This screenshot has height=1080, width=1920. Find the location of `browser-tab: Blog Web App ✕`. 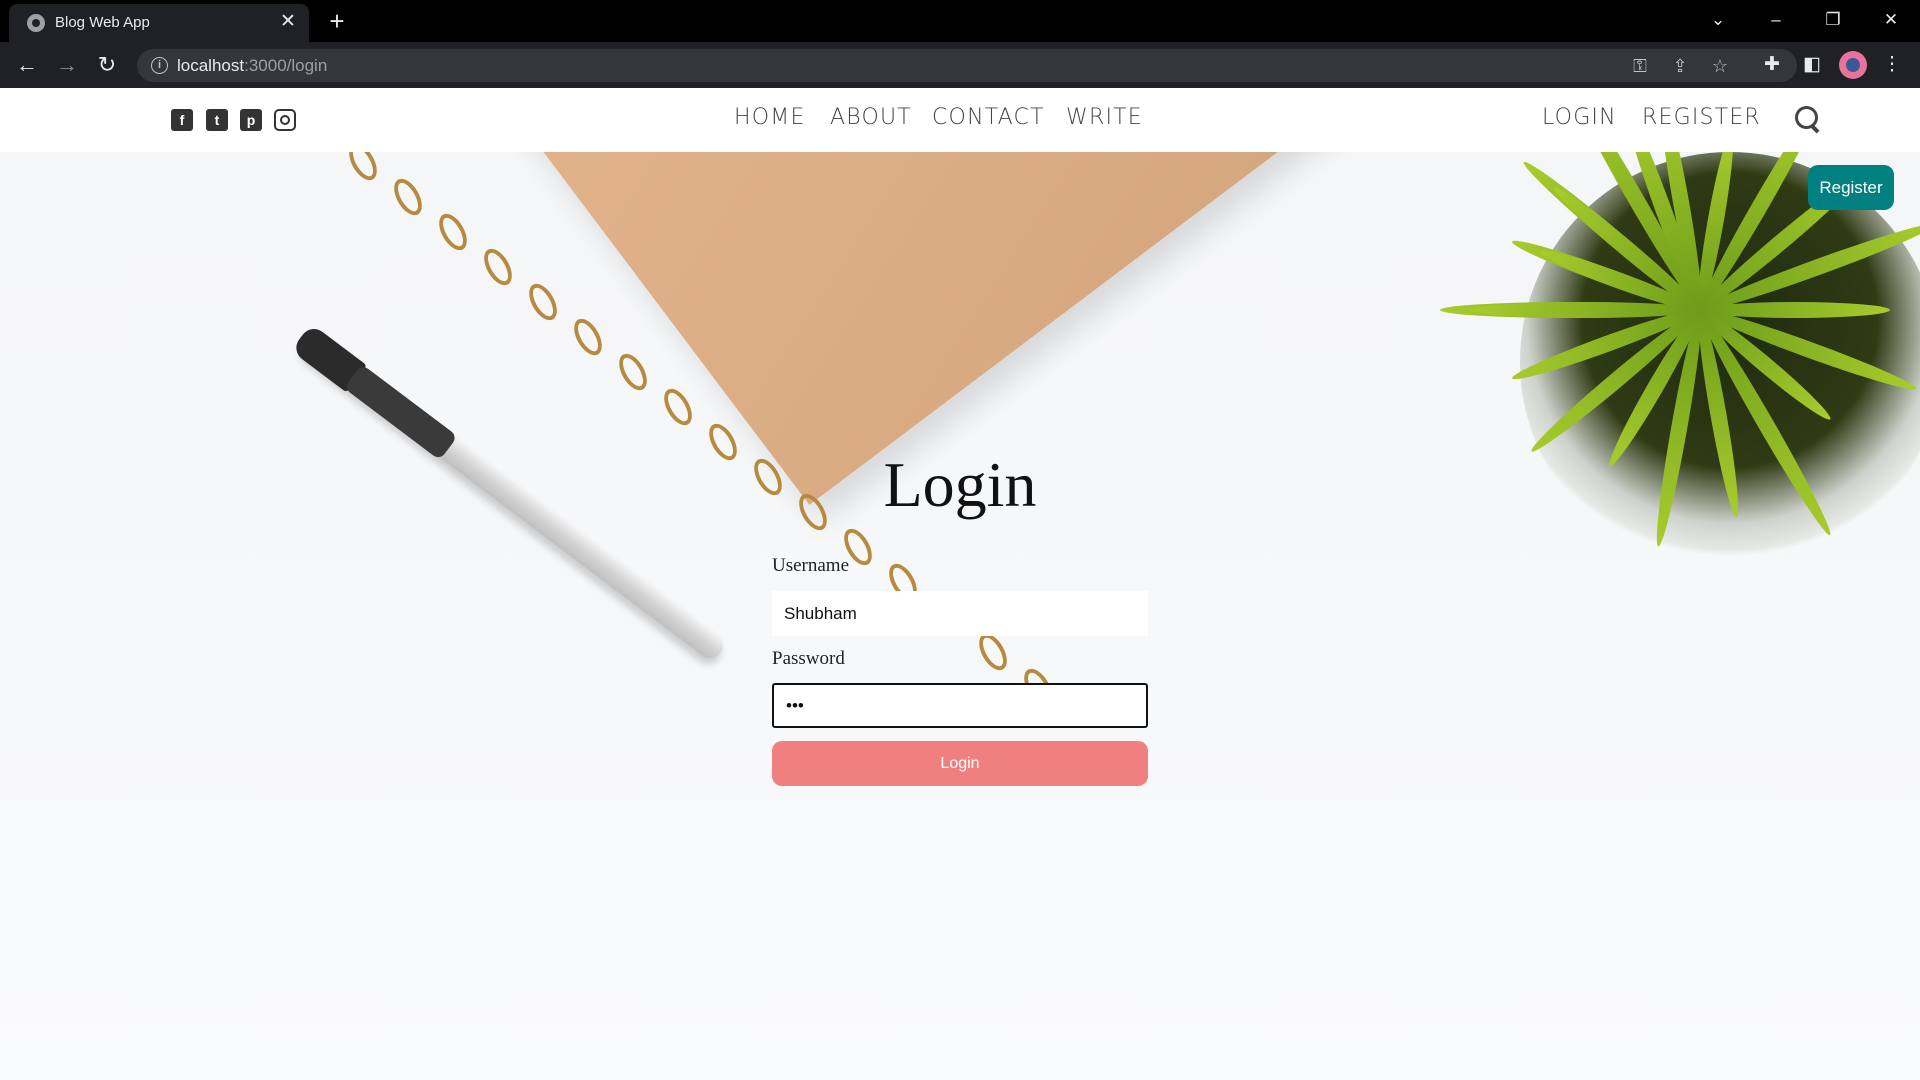

browser-tab: Blog Web App ✕ is located at coordinates (159, 23).